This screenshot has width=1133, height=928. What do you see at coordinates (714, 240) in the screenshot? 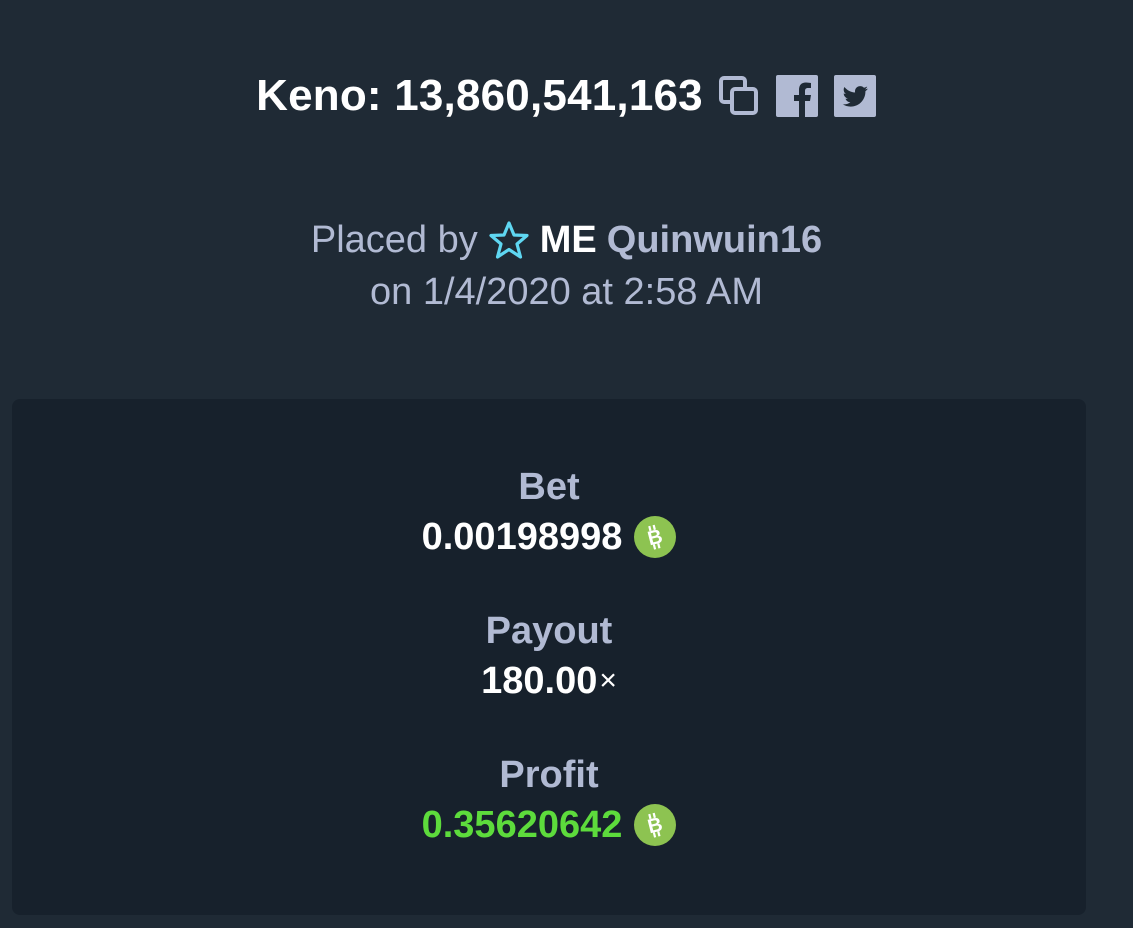
I see `username-link: Quinwuin16` at bounding box center [714, 240].